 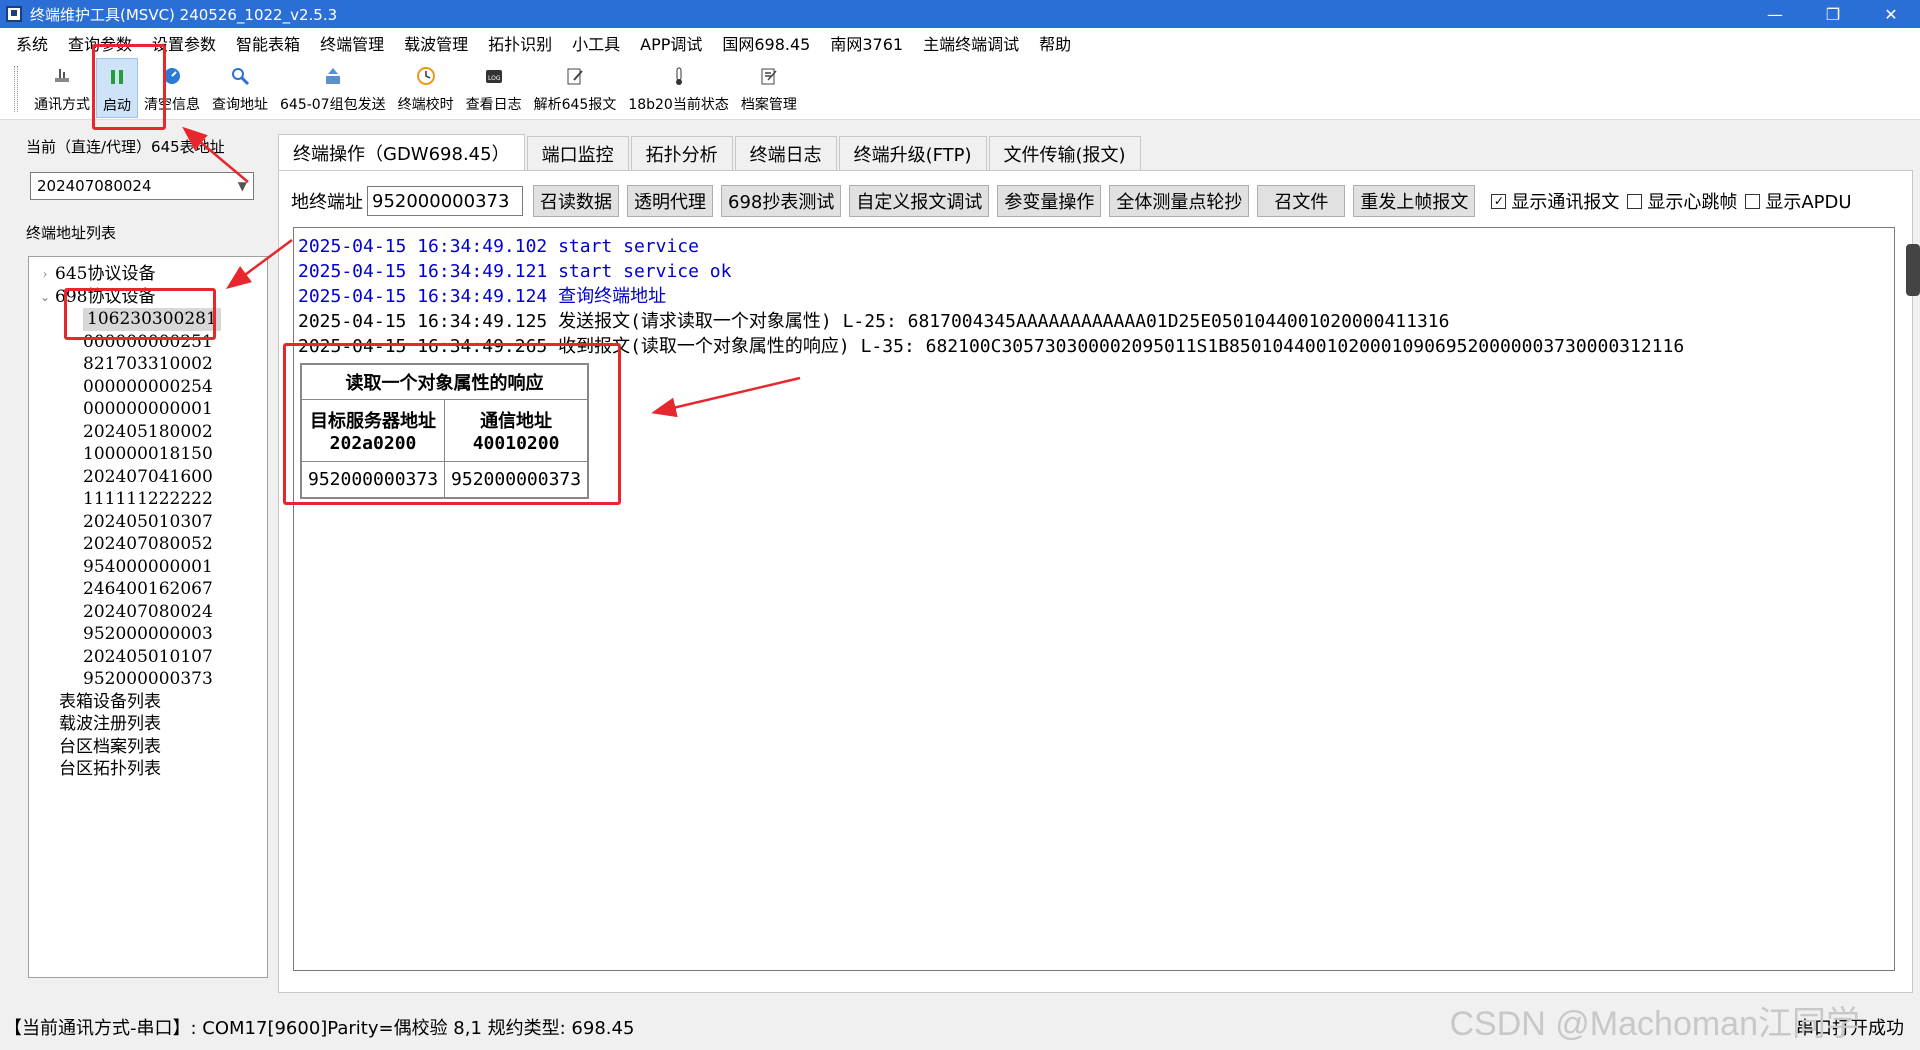 I want to click on comm-mode-label: 通讯方式, so click(x=62, y=105).